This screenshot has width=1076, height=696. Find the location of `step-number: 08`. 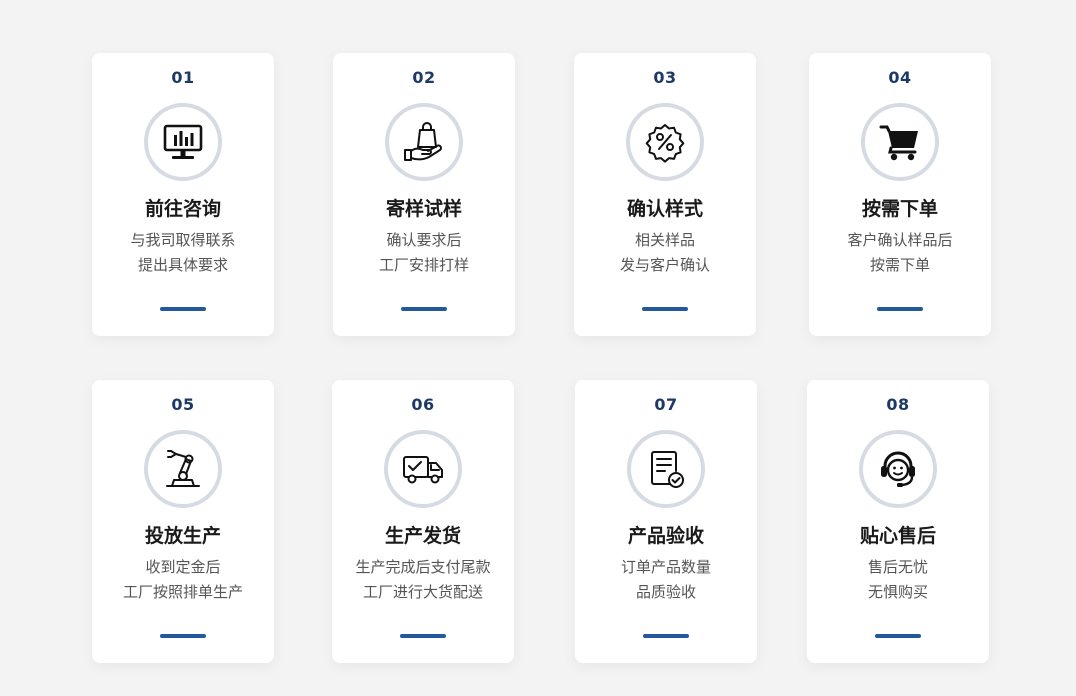

step-number: 08 is located at coordinates (898, 404).